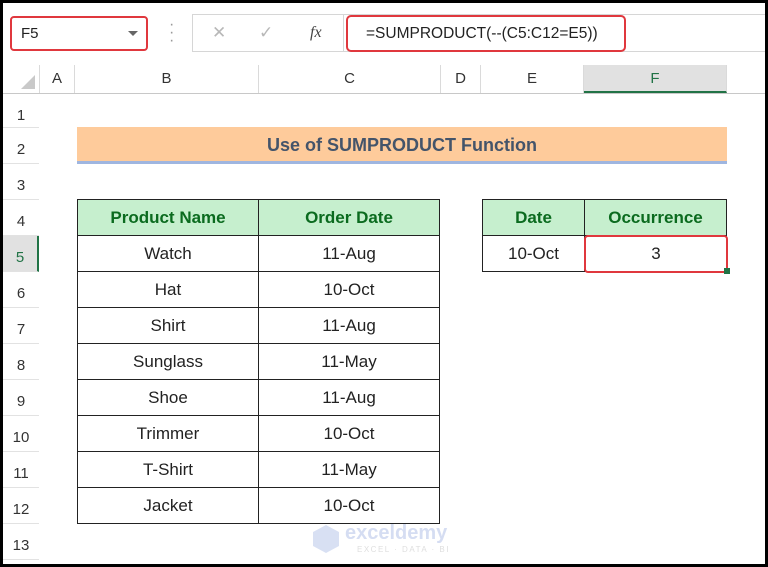  I want to click on formula-buttons: ✕ ✓ fx, so click(268, 33).